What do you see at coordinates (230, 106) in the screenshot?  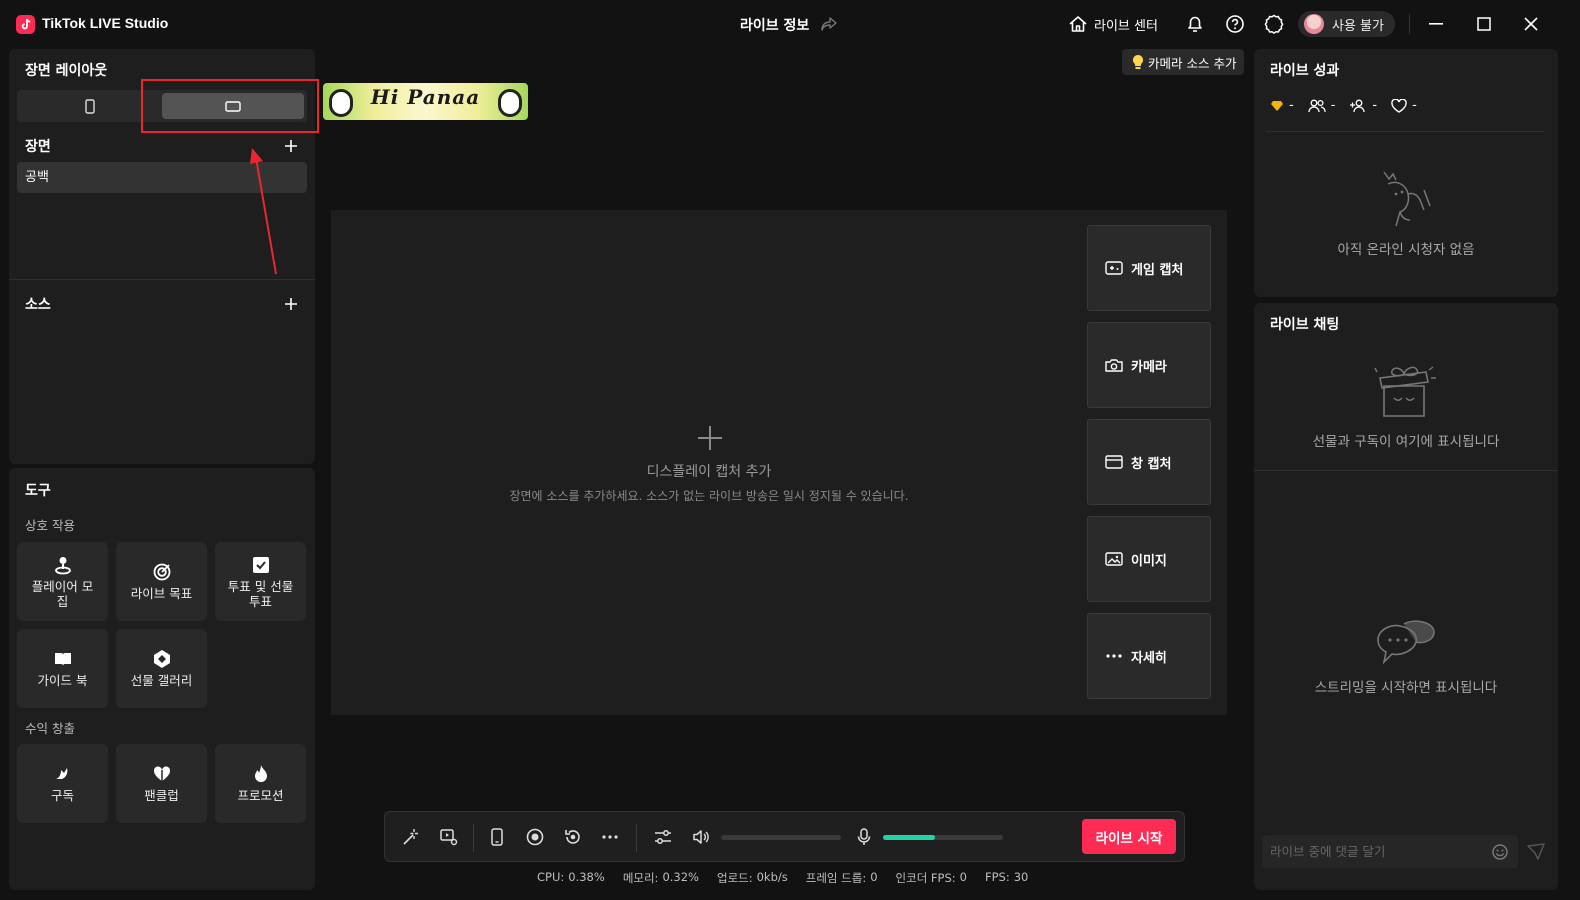 I see `highlight-box` at bounding box center [230, 106].